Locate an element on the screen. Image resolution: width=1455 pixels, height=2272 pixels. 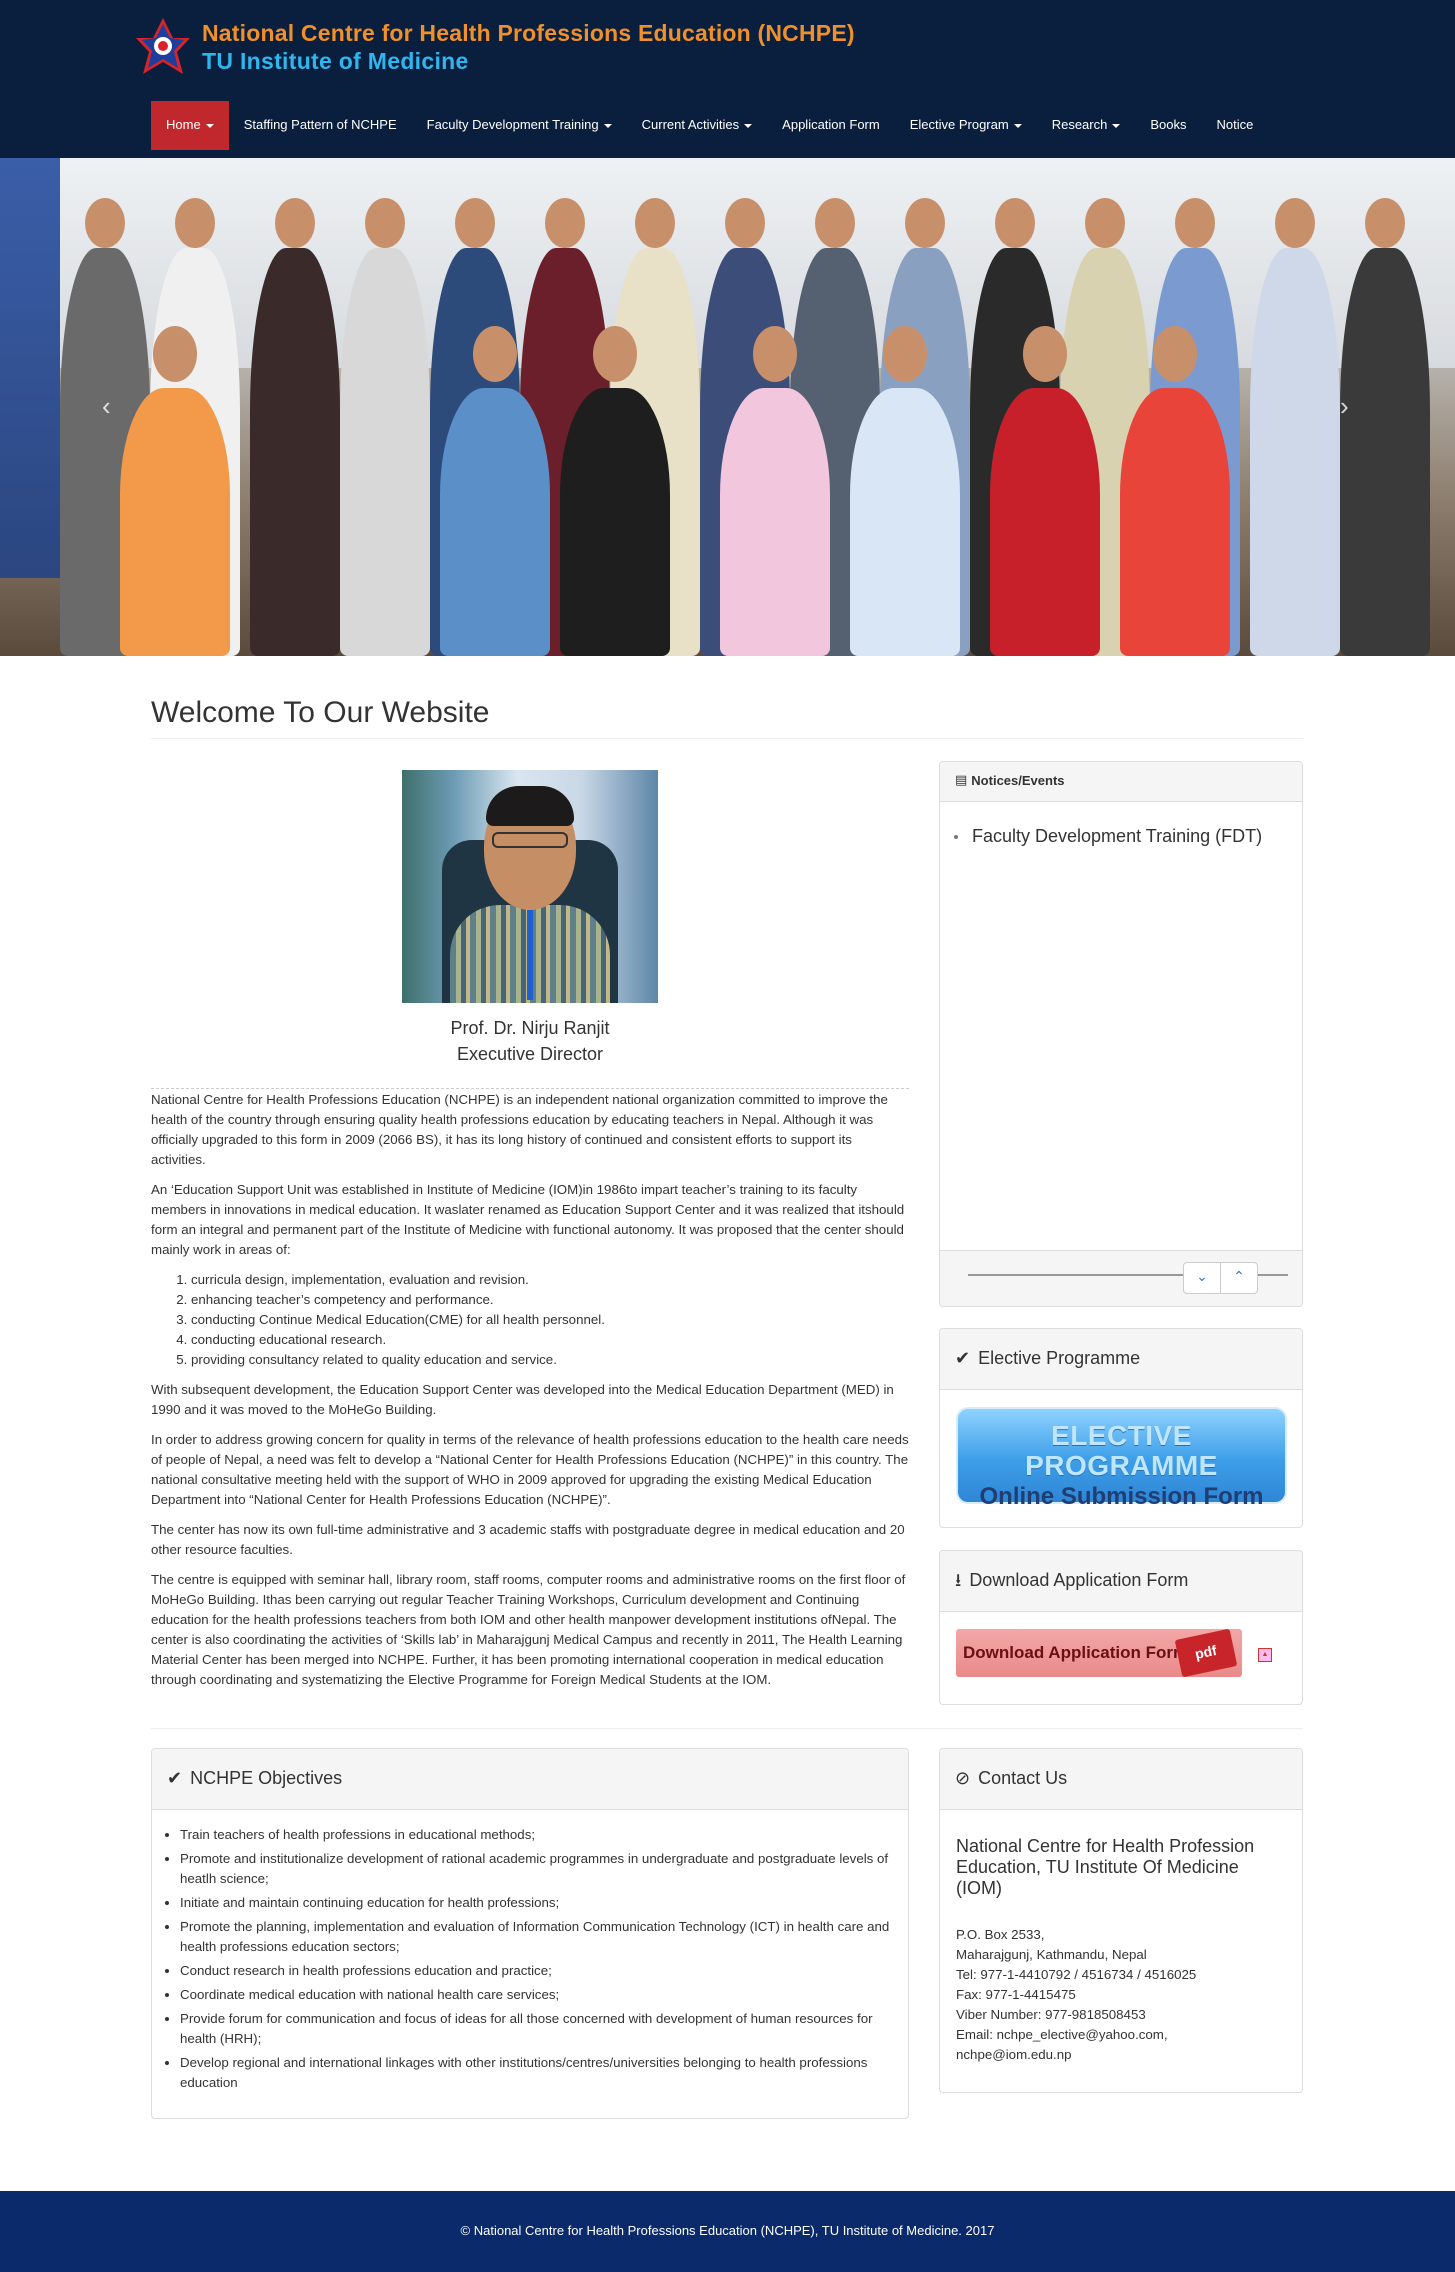
download-heading: Download Application Form is located at coordinates (1079, 1580).